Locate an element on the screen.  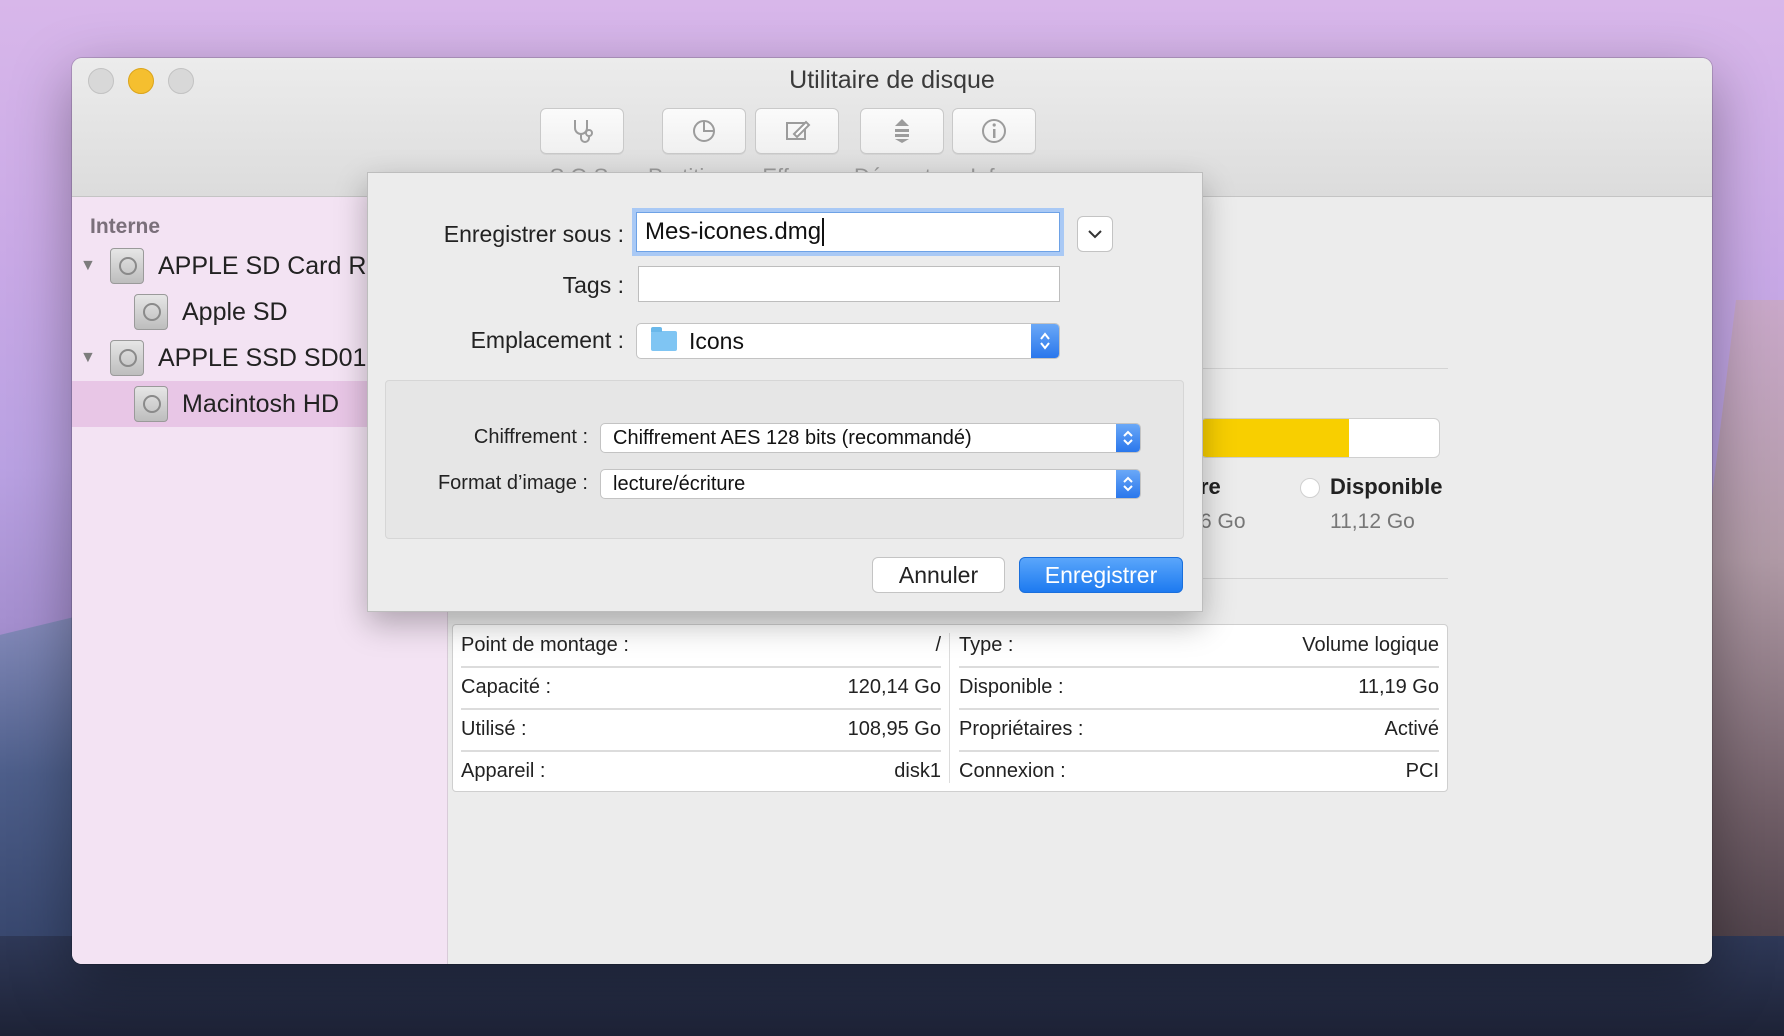
info-value: 108,95 Go is located at coordinates (894, 729).